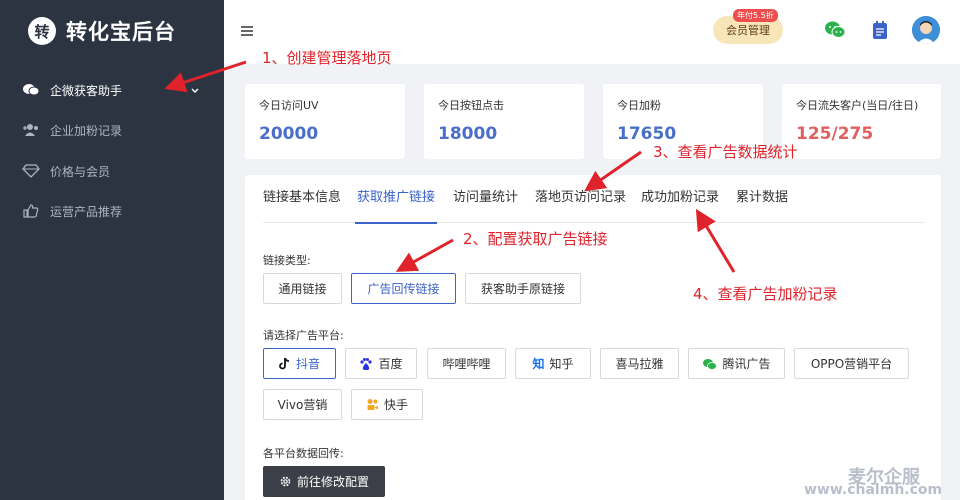  What do you see at coordinates (535, 239) in the screenshot?
I see `annotation-2: 2、配置获取广告链接` at bounding box center [535, 239].